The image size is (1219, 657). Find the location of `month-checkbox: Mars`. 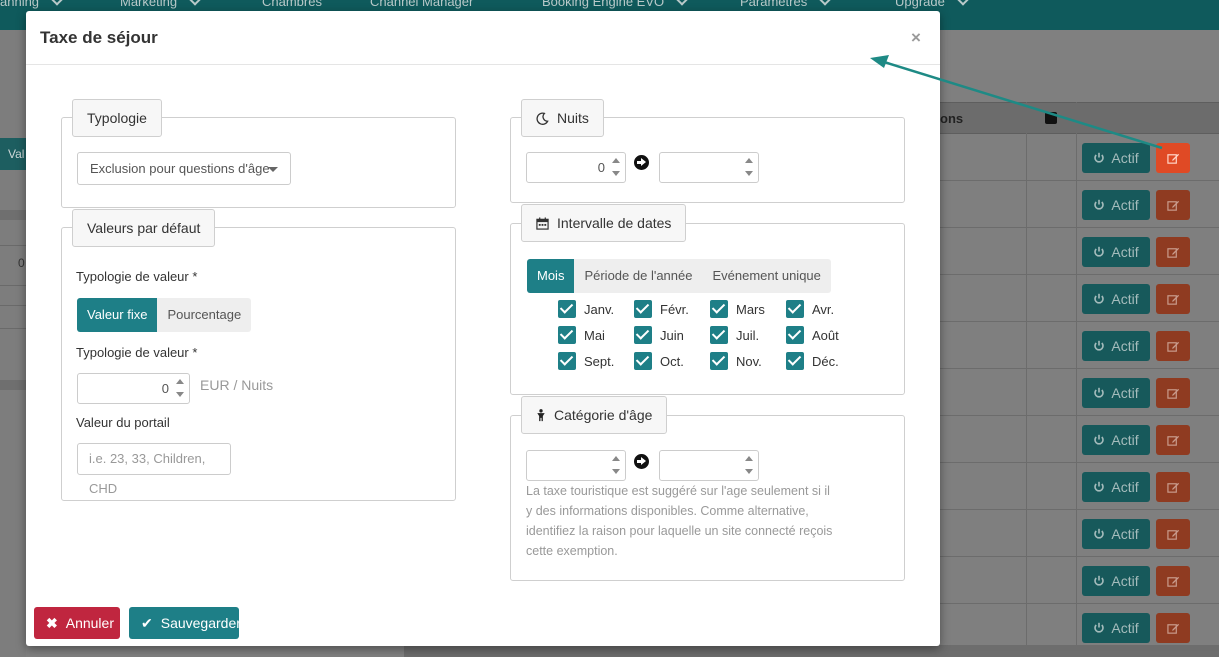

month-checkbox: Mars is located at coordinates (737, 309).